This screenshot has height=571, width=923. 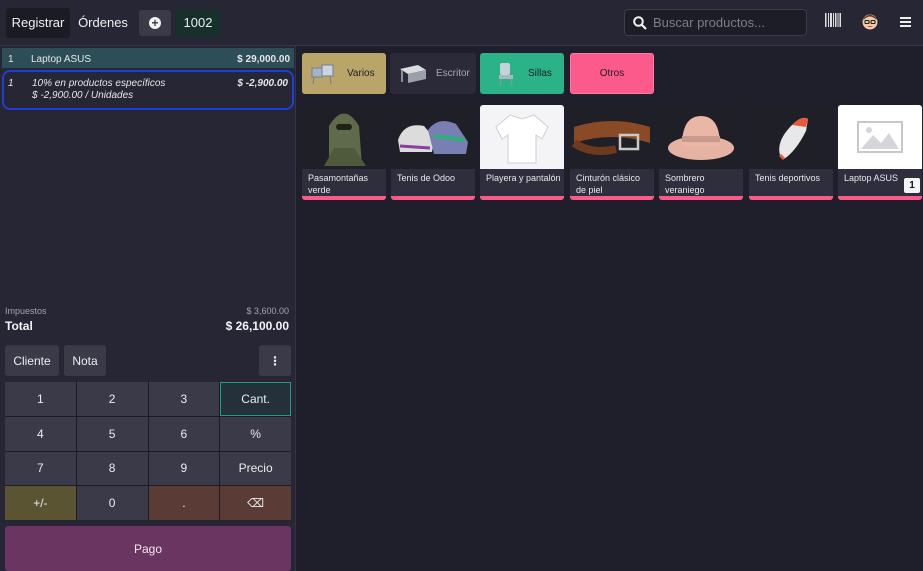 I want to click on product-card: Tenis deportivos, so click(x=791, y=152).